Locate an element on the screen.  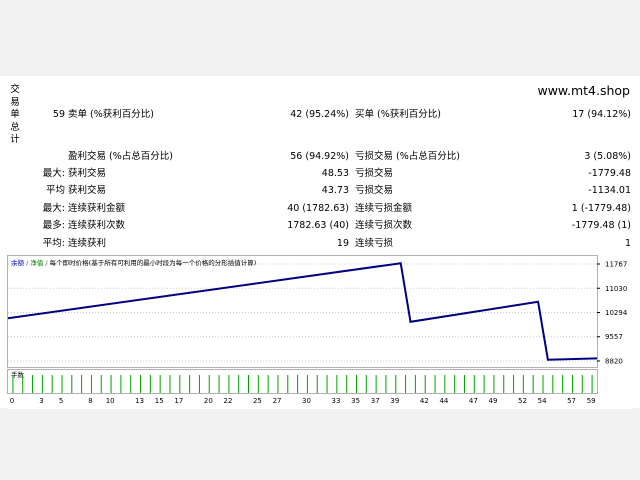
stats-cell-c1: 59 is located at coordinates (58, 114).